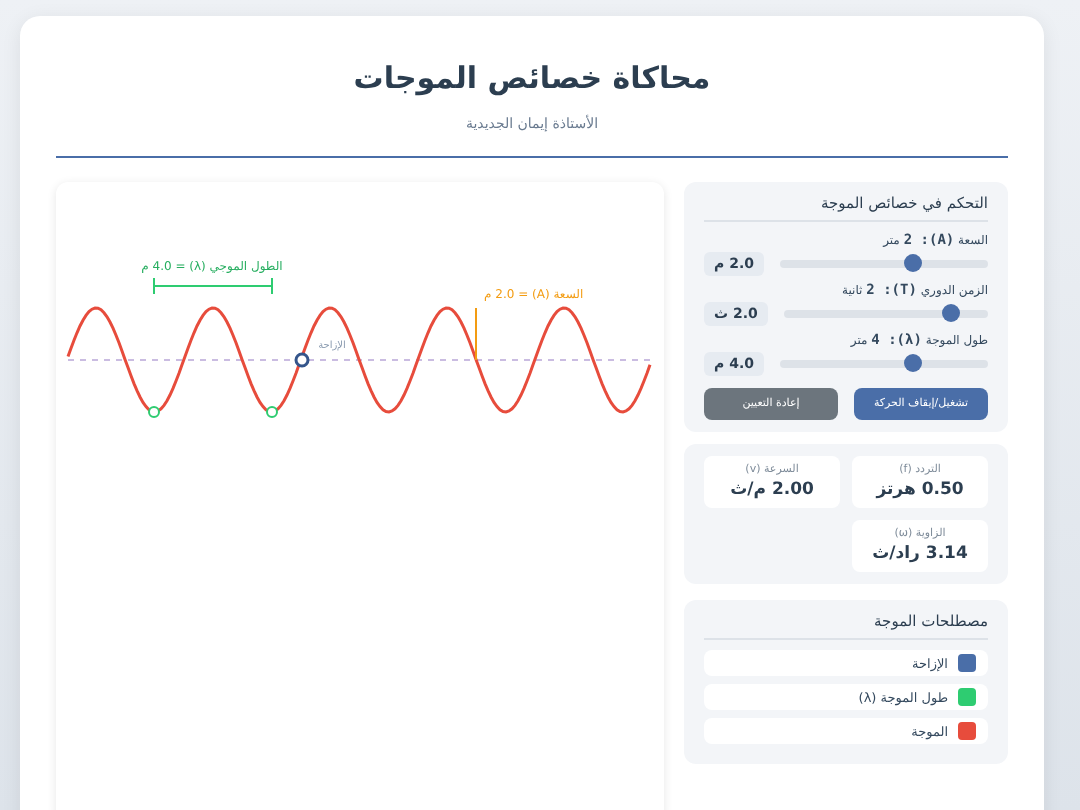 The width and height of the screenshot is (1080, 810). Describe the element at coordinates (532, 78) in the screenshot. I see `page-title: محاكاة خصائص الموجات` at that location.